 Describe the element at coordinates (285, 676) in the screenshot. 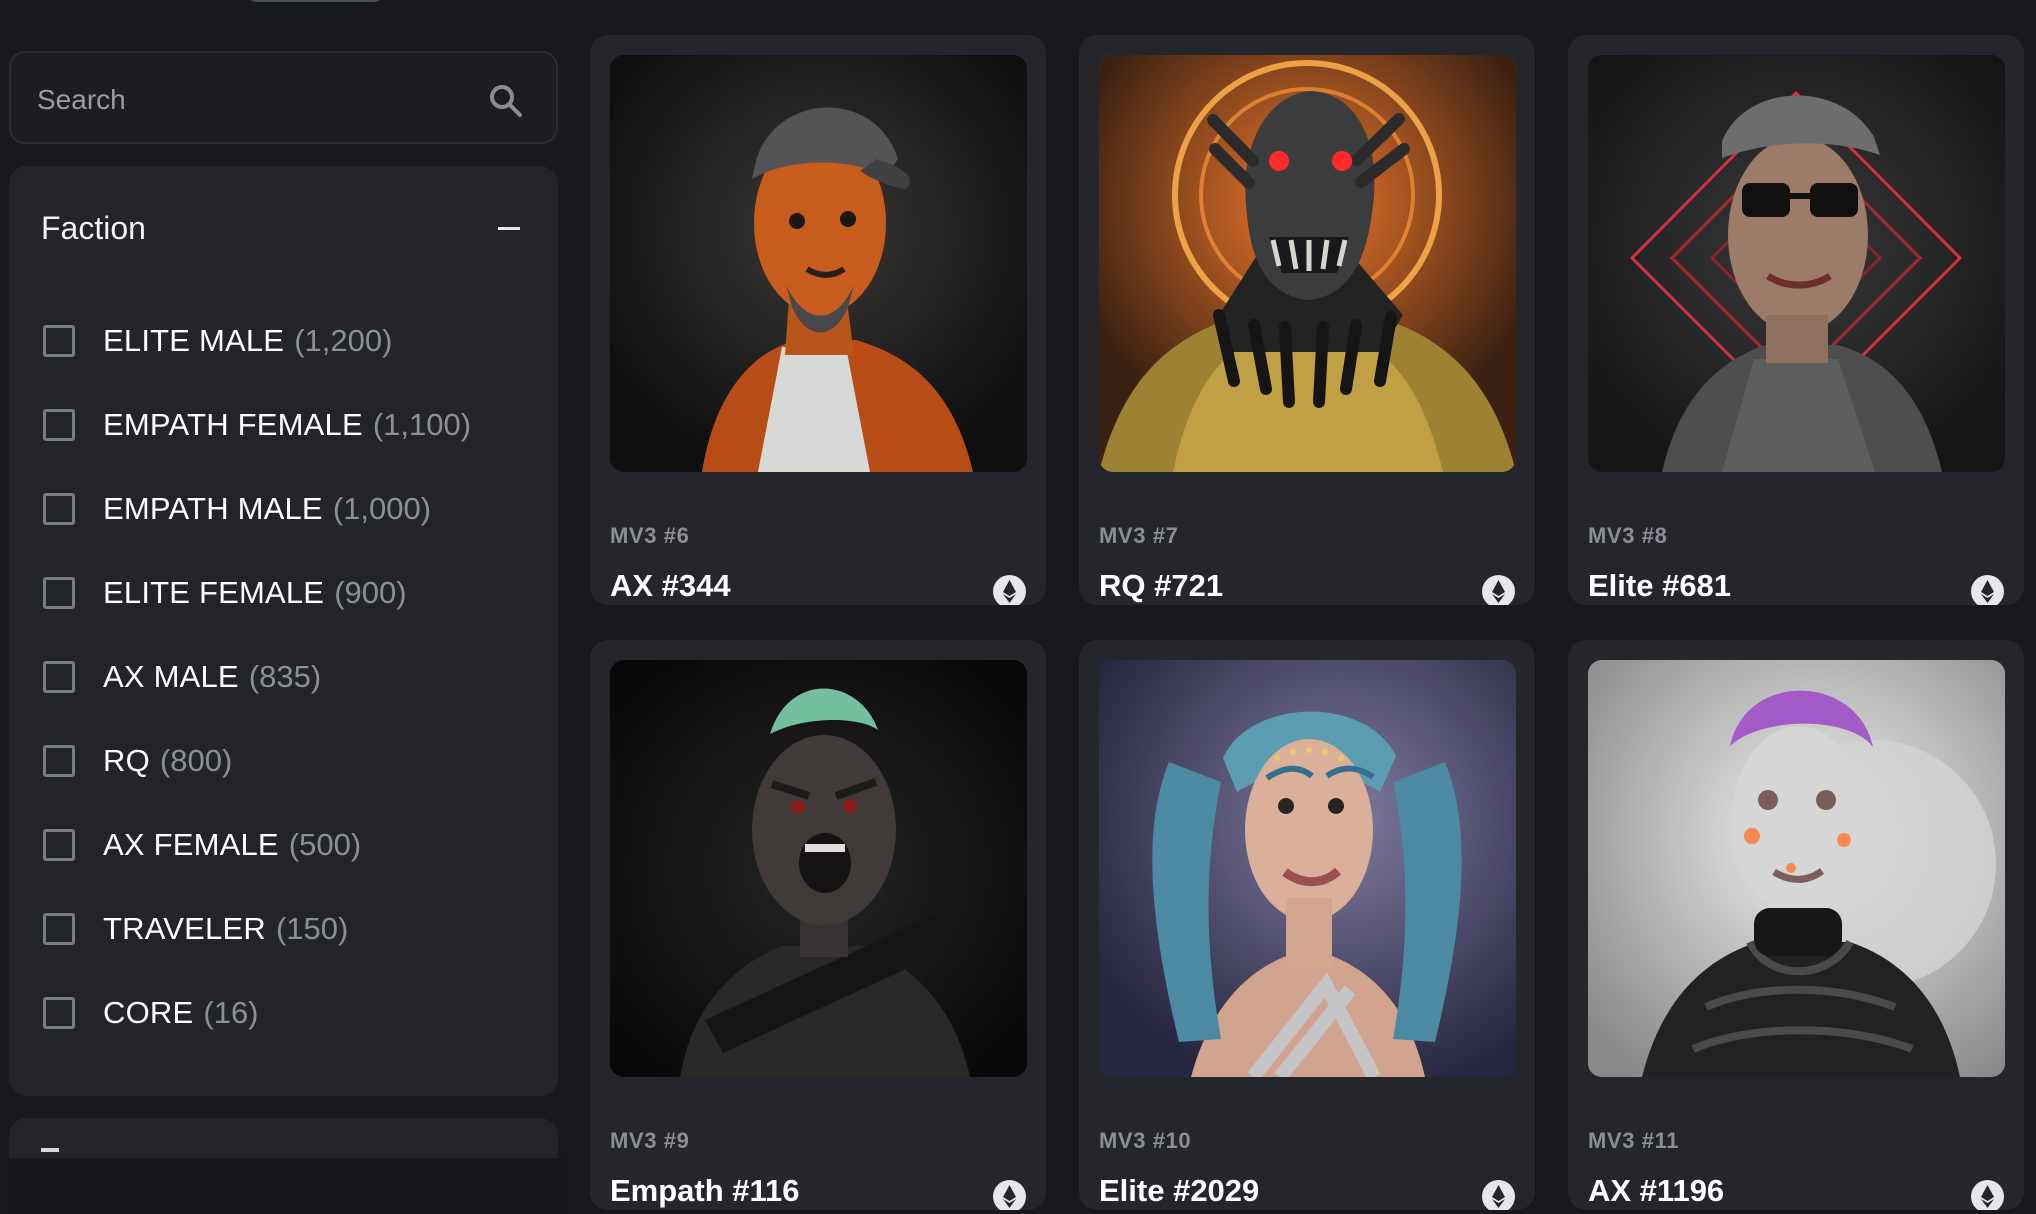

I see `filter-option-count: (835)` at that location.